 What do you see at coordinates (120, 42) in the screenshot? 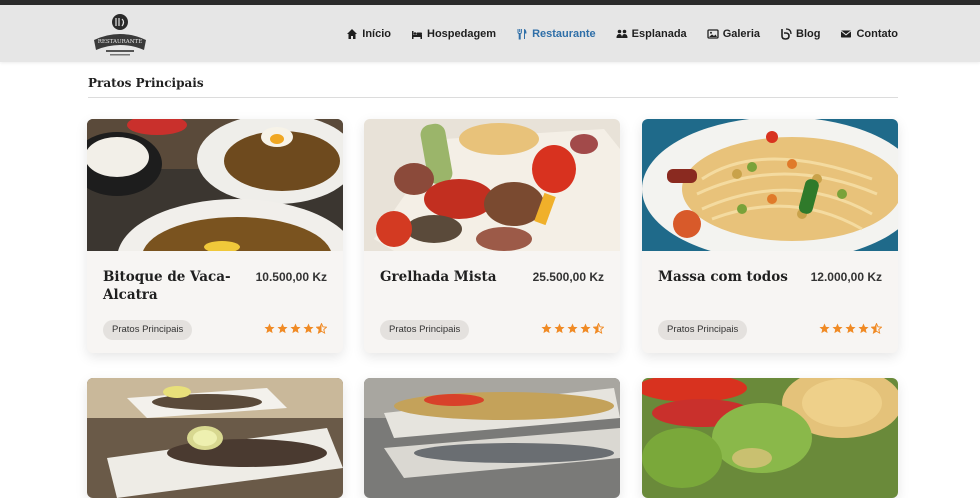
I see `svg-text: RESTAURANTE` at bounding box center [120, 42].